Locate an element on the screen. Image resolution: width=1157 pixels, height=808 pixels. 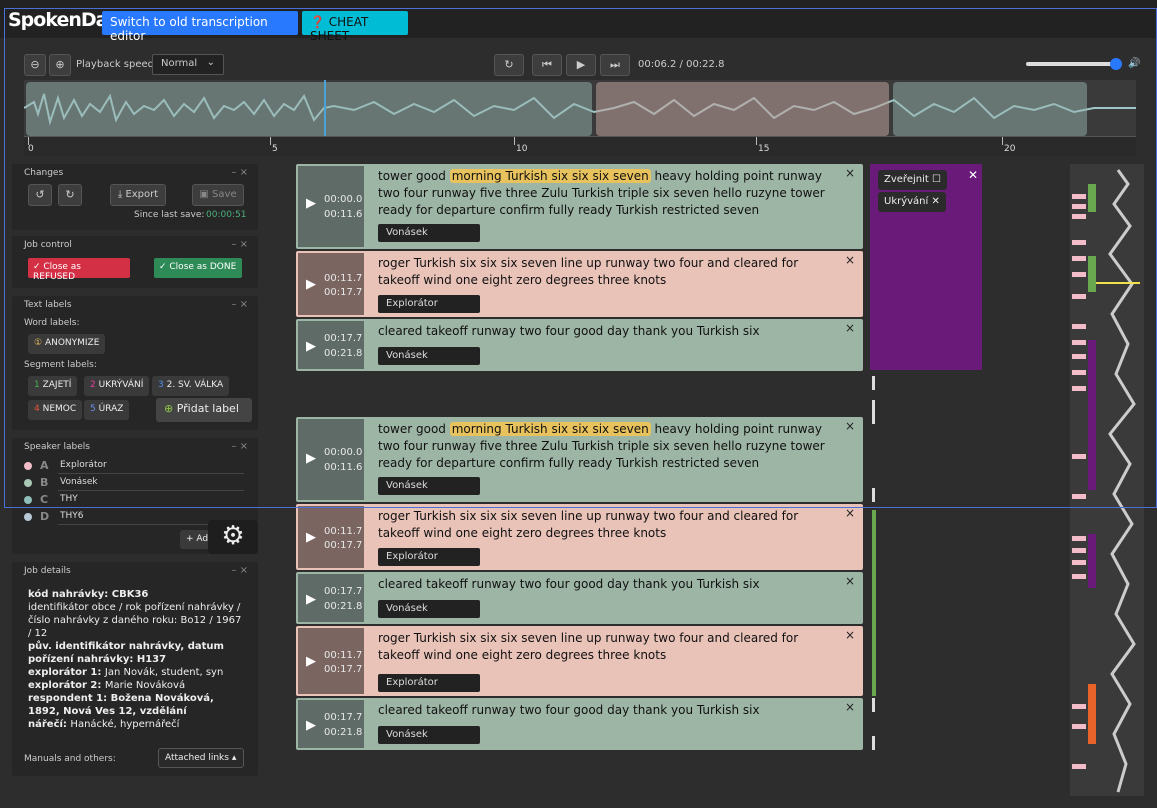
segment-start: 00:11.7 is located at coordinates (343, 655).